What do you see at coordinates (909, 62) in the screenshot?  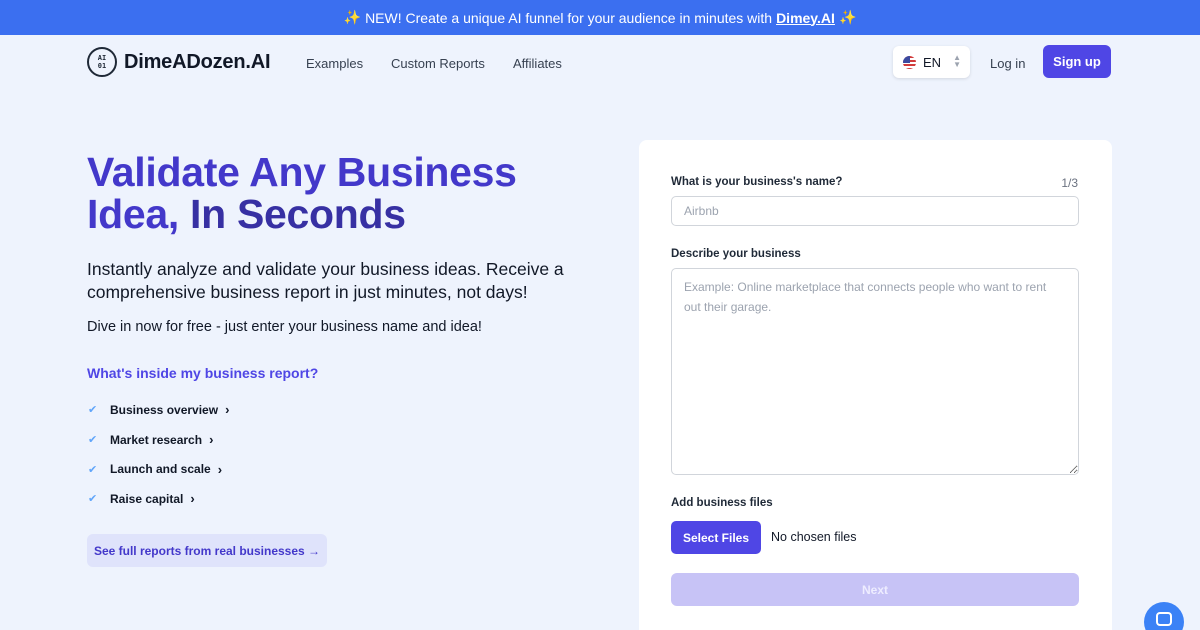 I see `us-flag-icon` at bounding box center [909, 62].